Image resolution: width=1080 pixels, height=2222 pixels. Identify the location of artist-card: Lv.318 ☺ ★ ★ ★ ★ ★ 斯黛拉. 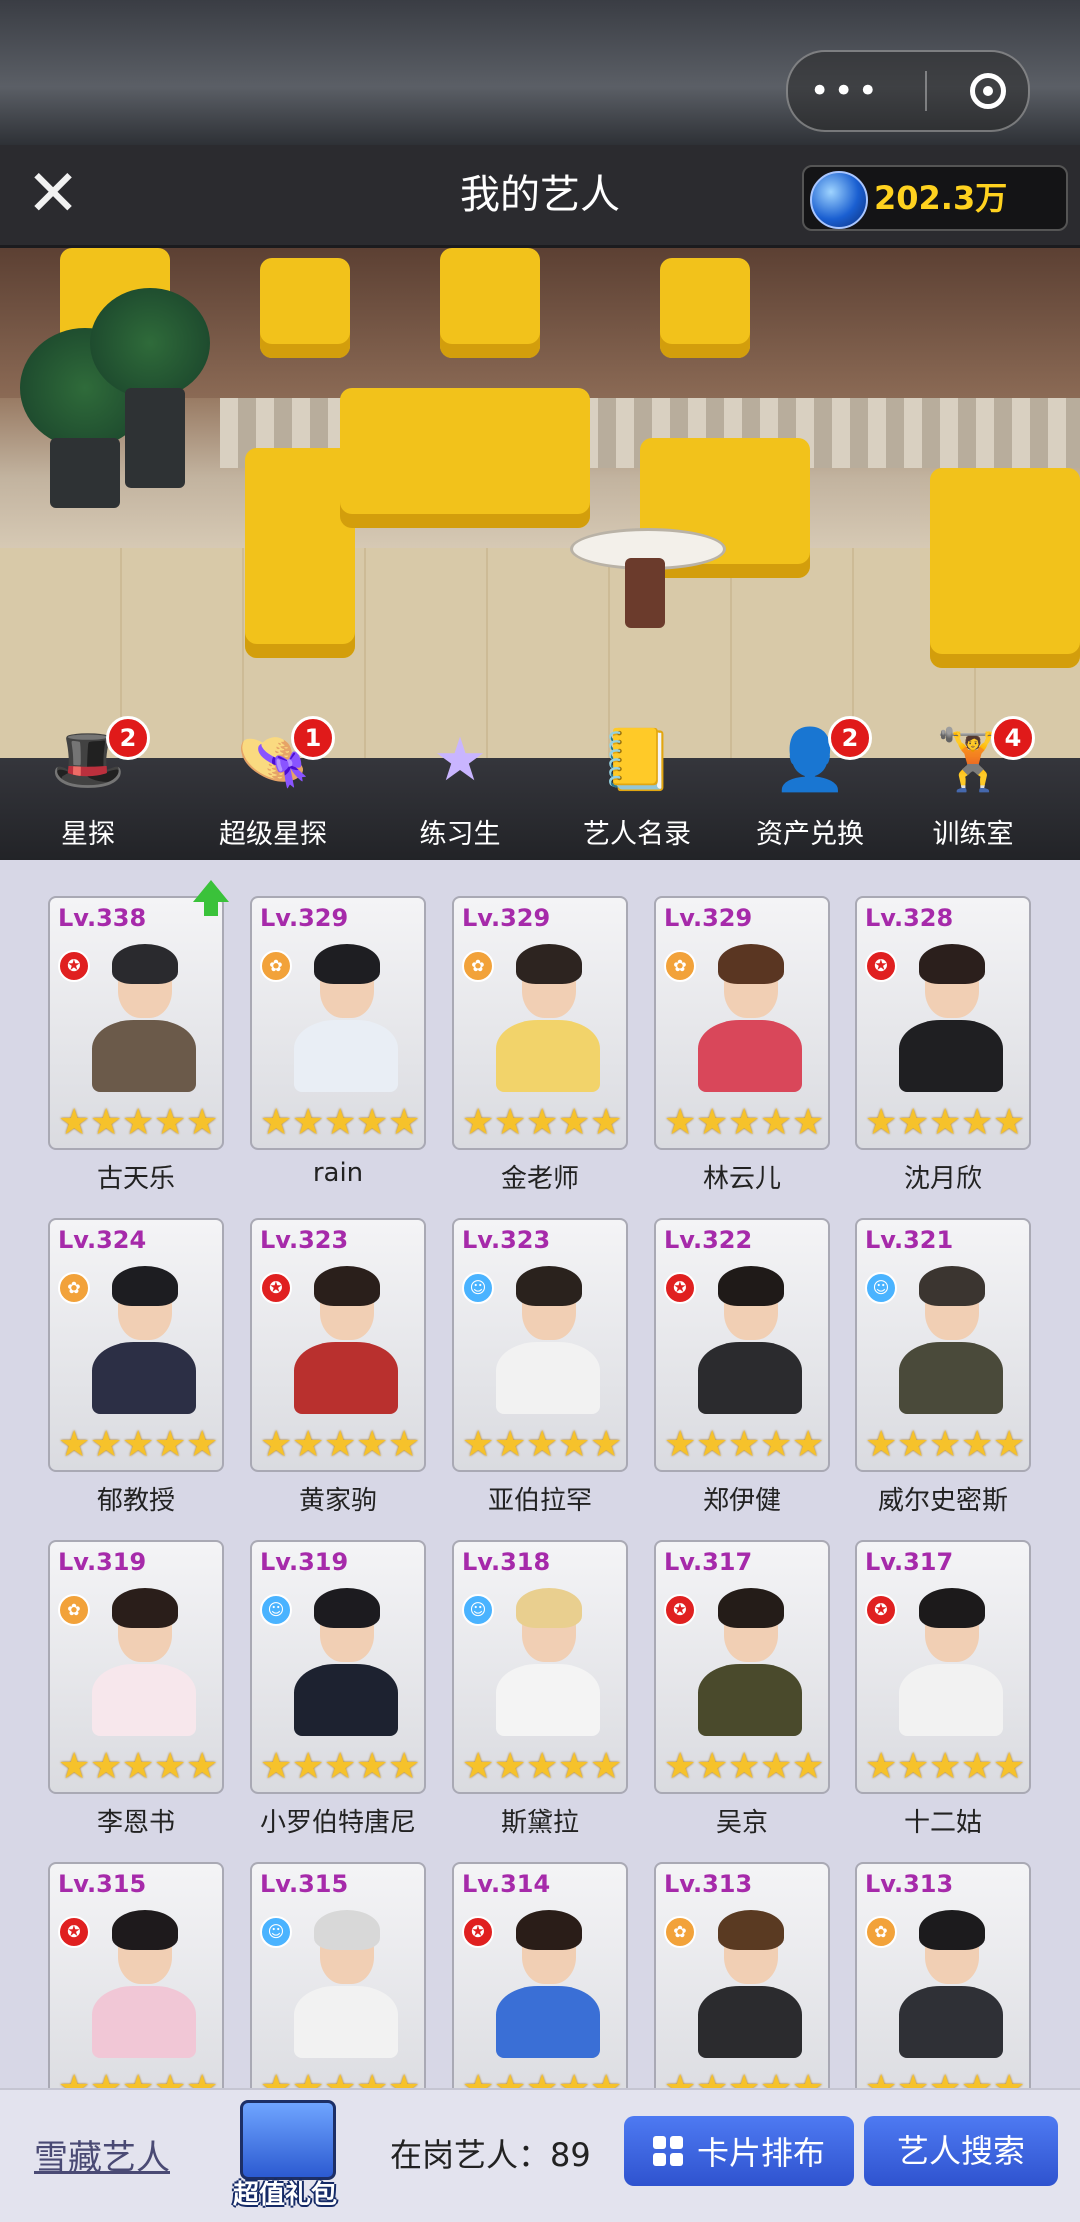
(540, 1689).